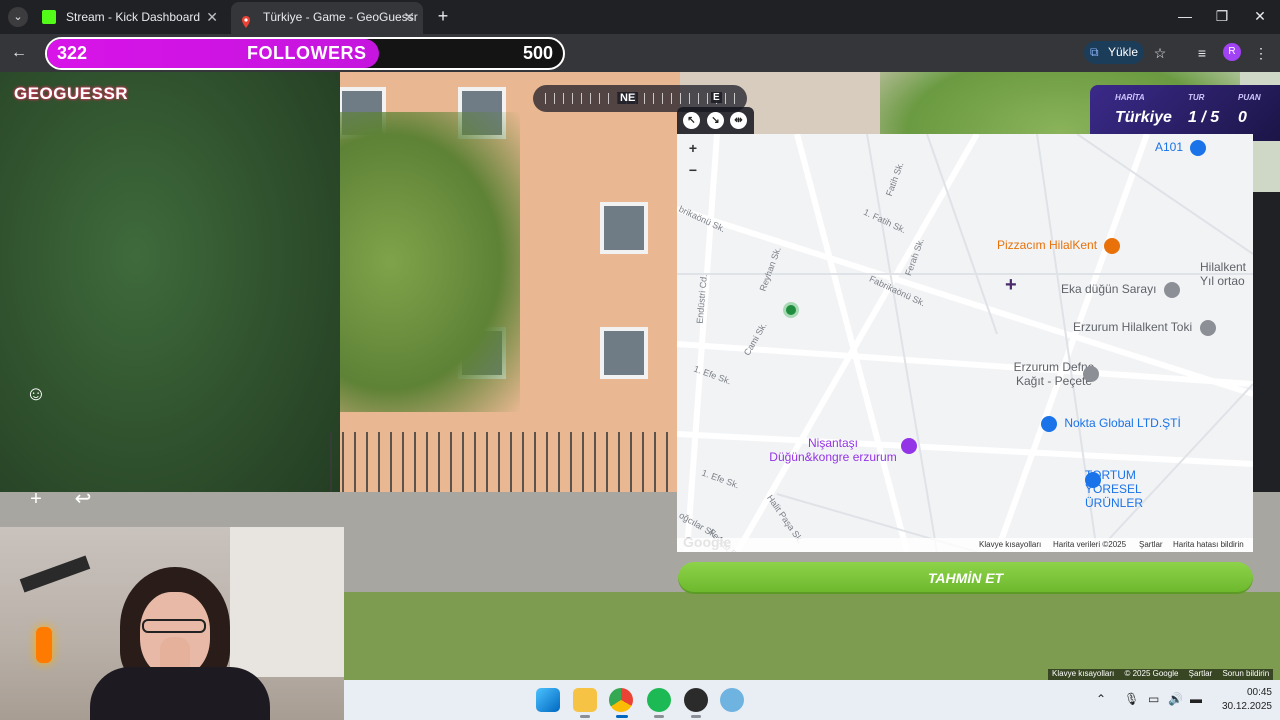  I want to click on shopping-cart-icon, so click(1198, 148).